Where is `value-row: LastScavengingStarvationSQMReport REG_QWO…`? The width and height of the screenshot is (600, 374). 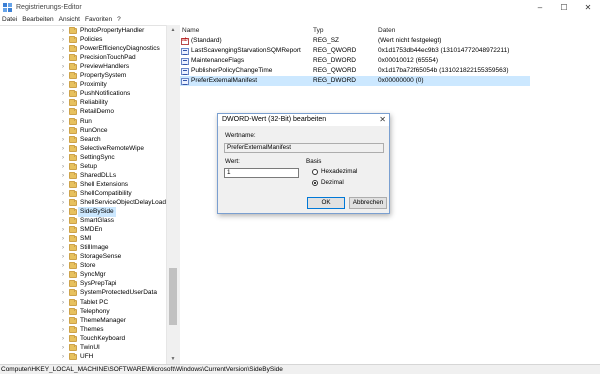
value-row: LastScavengingStarvationSQMReport REG_QWO… is located at coordinates (355, 51).